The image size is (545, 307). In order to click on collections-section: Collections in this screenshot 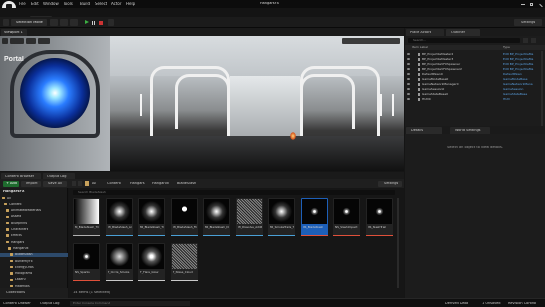, I will do `click(34, 293)`.